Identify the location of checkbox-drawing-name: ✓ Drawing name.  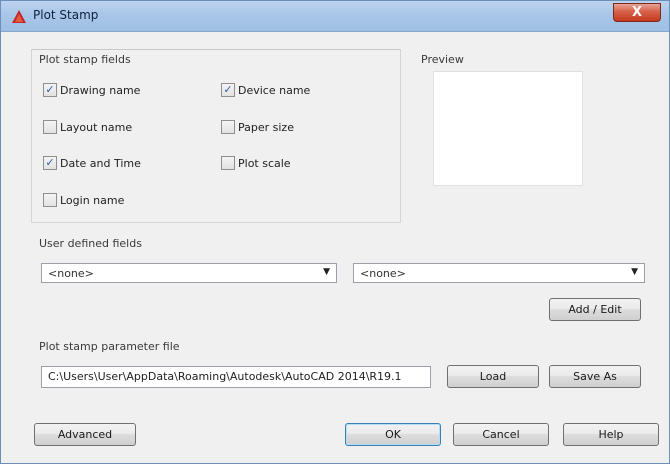
(91, 90).